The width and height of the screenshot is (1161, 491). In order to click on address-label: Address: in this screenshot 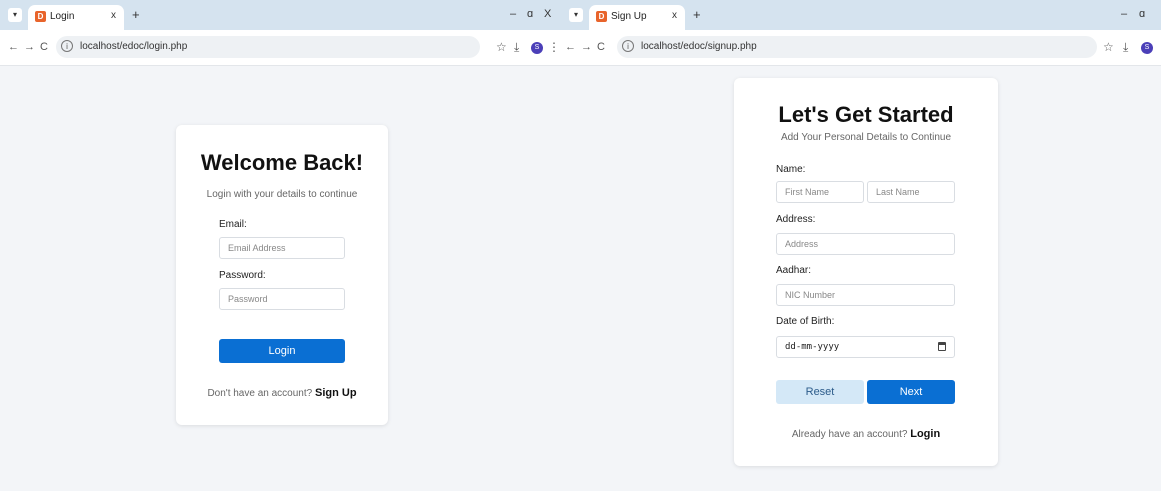, I will do `click(796, 219)`.